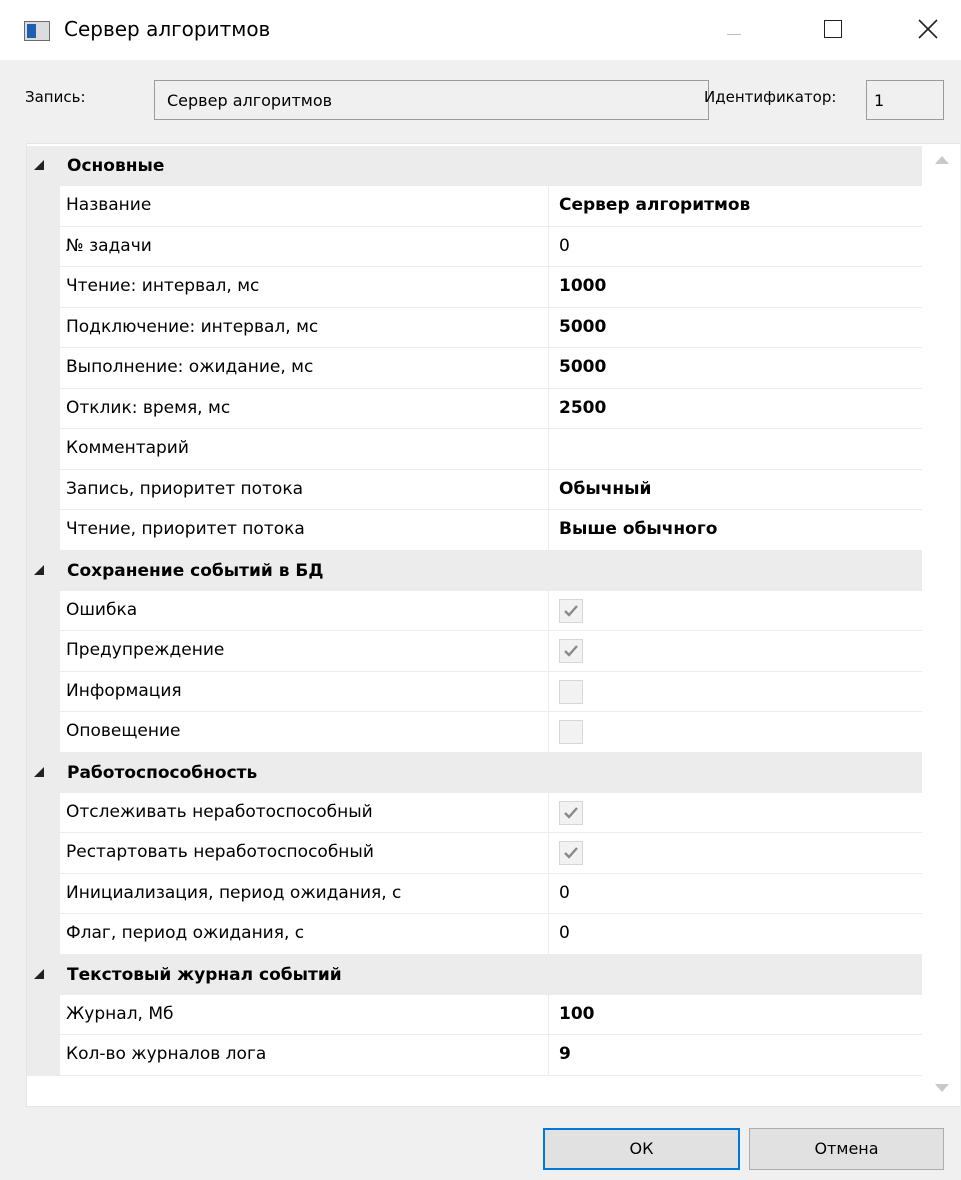  What do you see at coordinates (846, 1149) in the screenshot?
I see `cancel-button: Отмена` at bounding box center [846, 1149].